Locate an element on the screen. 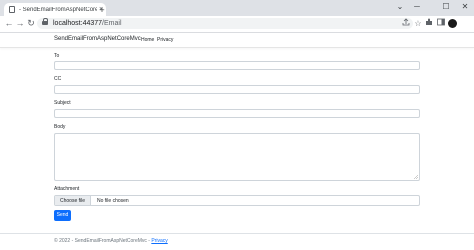  subject-label: Subject is located at coordinates (62, 103).